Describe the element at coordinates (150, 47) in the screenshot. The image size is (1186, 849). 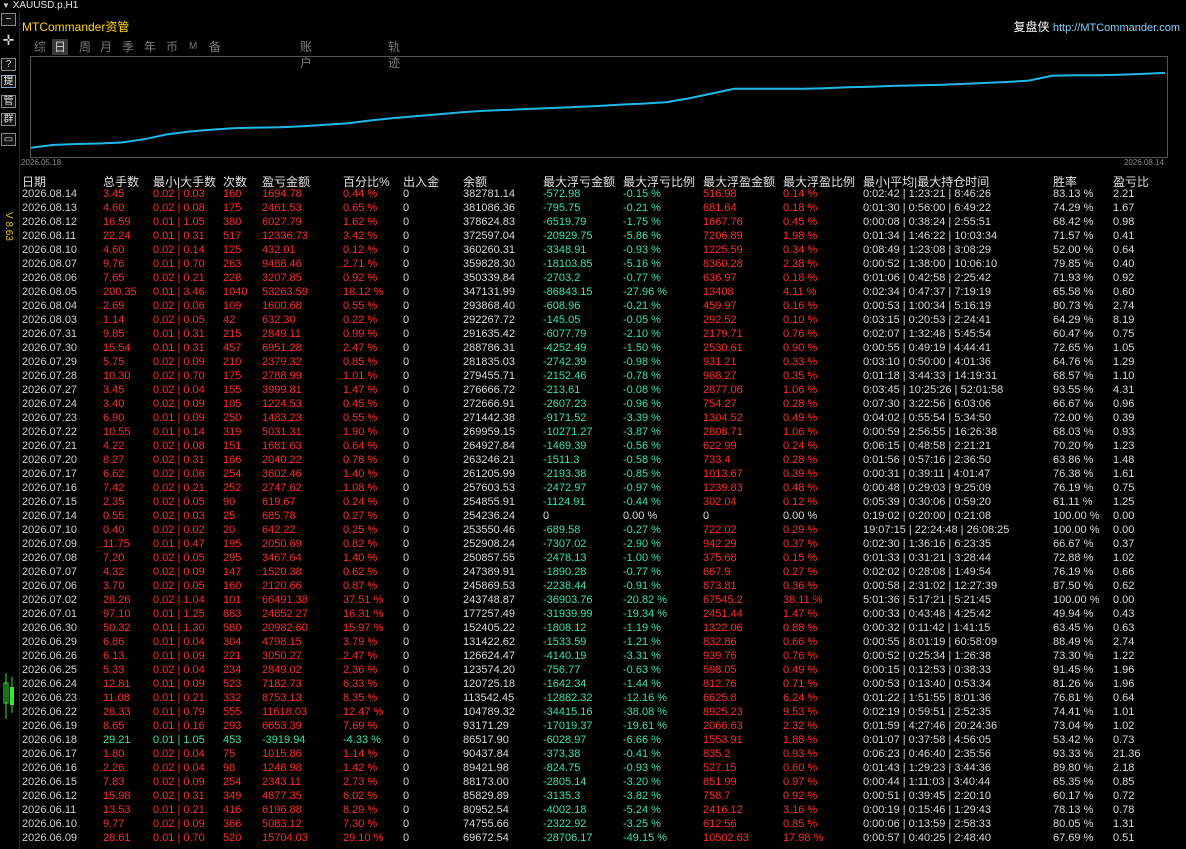
I see `tab-year: 年` at that location.